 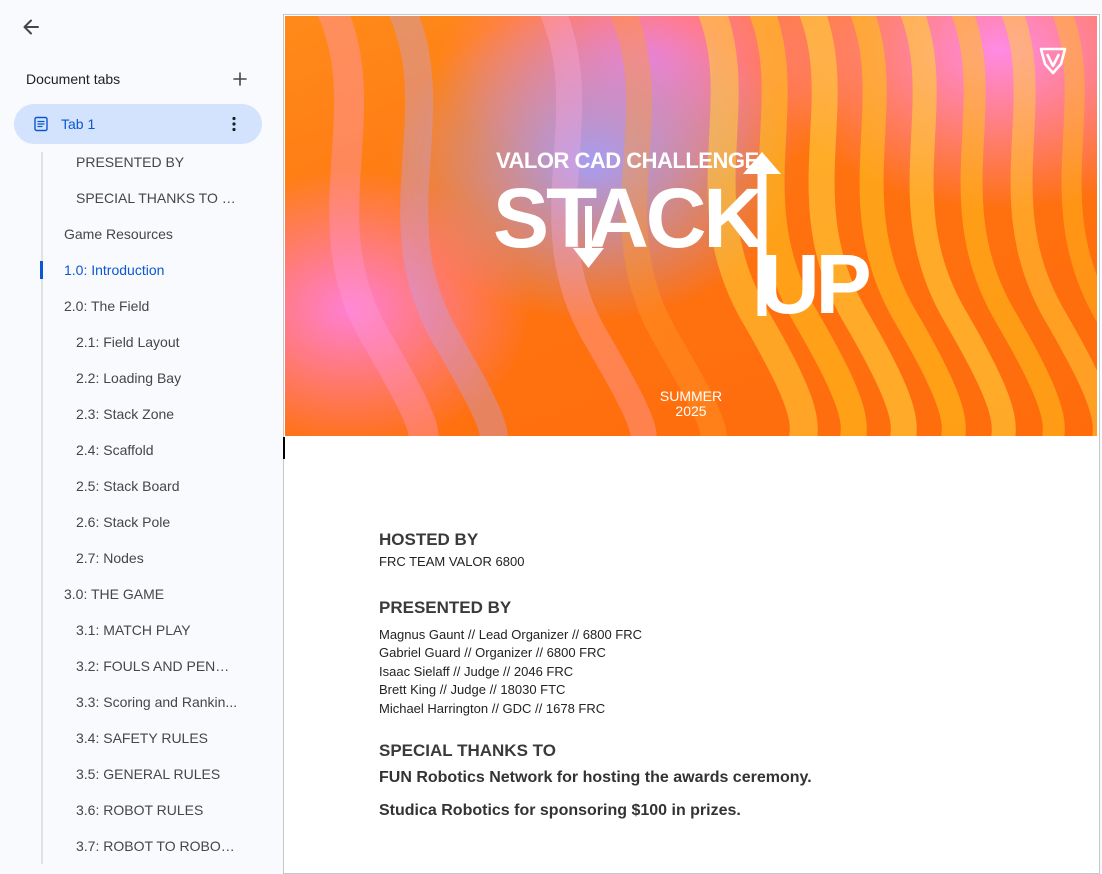 I want to click on outline-item-nodes: 2.7: Nodes, so click(x=119, y=558).